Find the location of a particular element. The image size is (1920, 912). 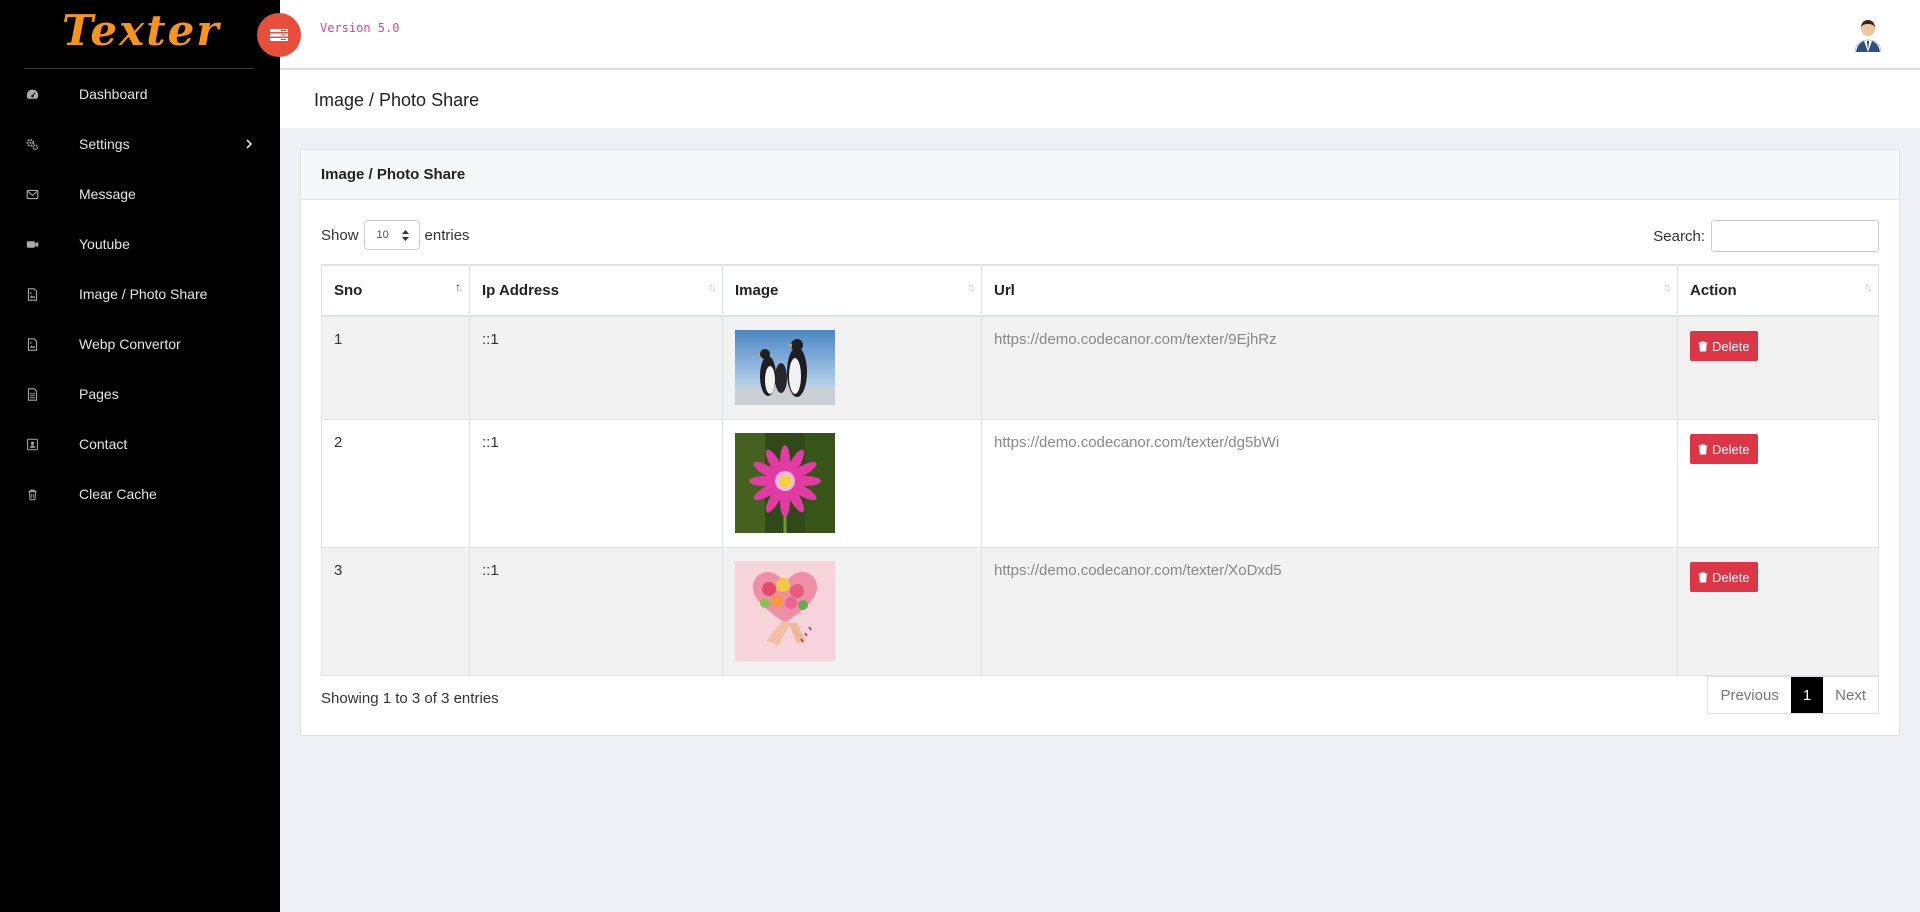

user-avatar is located at coordinates (1868, 34).